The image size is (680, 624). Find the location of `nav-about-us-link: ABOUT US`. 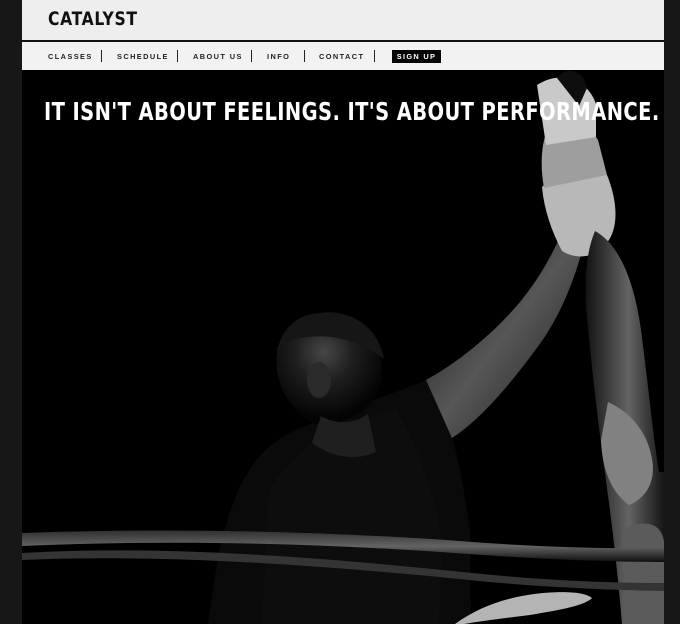

nav-about-us-link: ABOUT US is located at coordinates (218, 56).